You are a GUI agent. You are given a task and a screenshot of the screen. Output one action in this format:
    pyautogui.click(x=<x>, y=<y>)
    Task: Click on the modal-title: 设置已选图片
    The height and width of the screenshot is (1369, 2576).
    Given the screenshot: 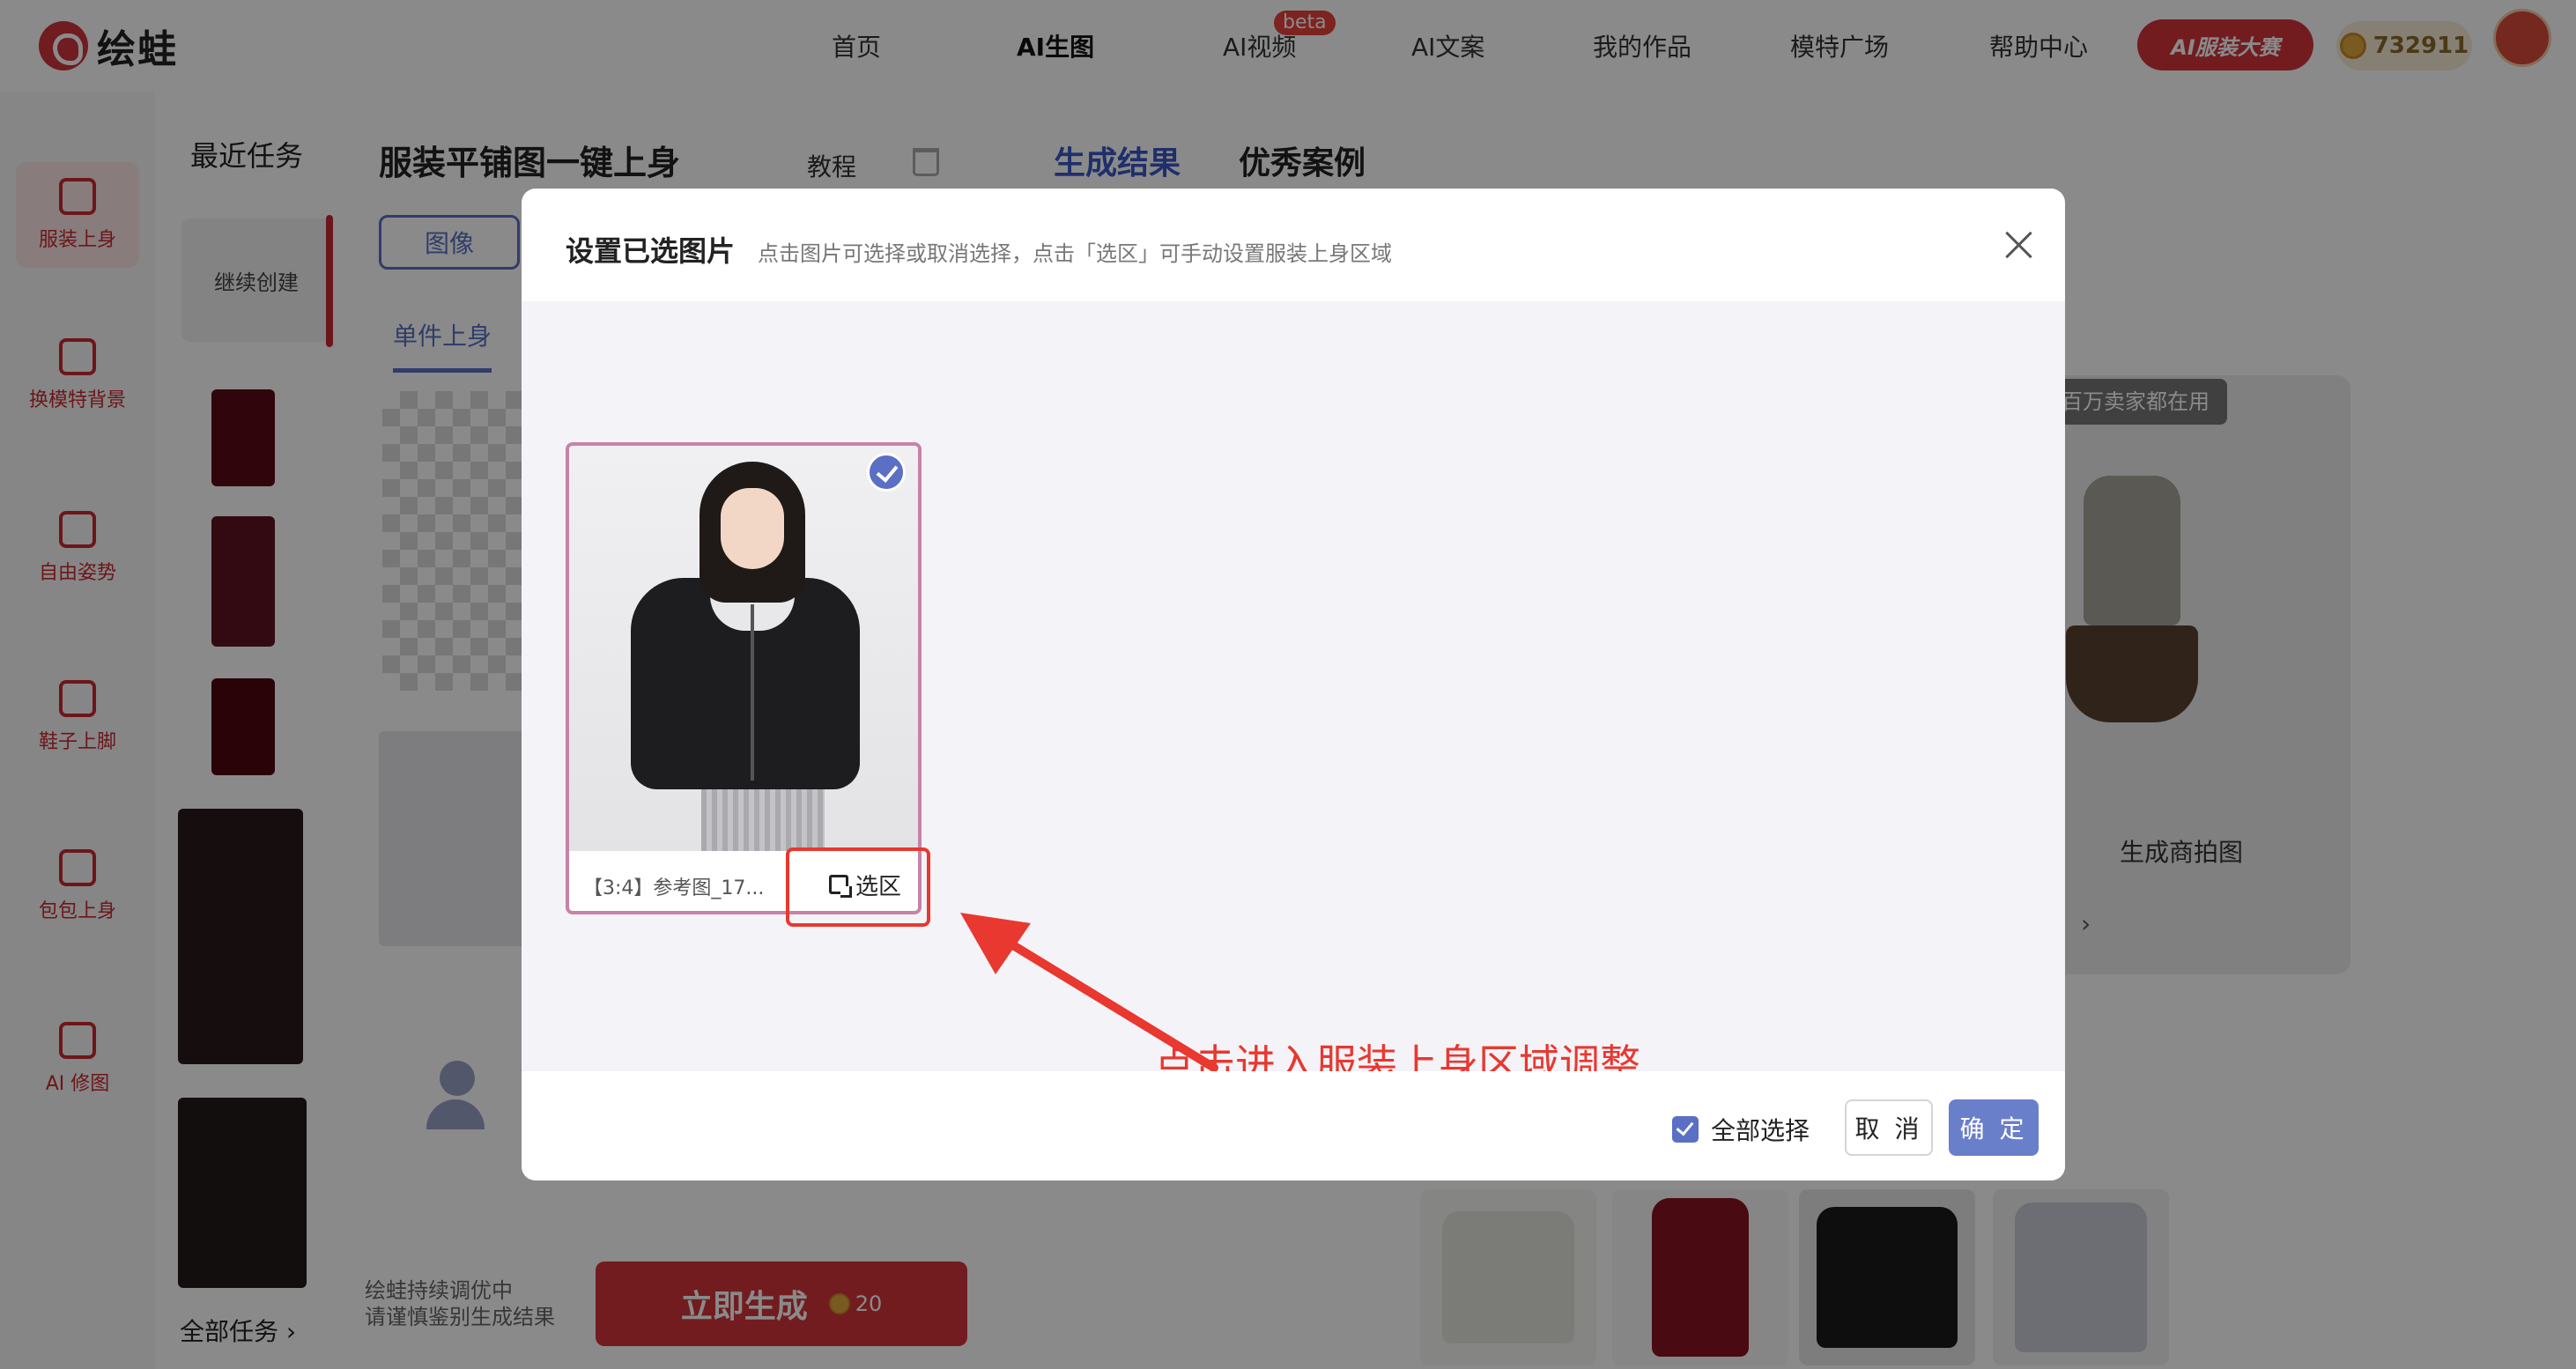 What is the action you would take?
    pyautogui.click(x=651, y=251)
    